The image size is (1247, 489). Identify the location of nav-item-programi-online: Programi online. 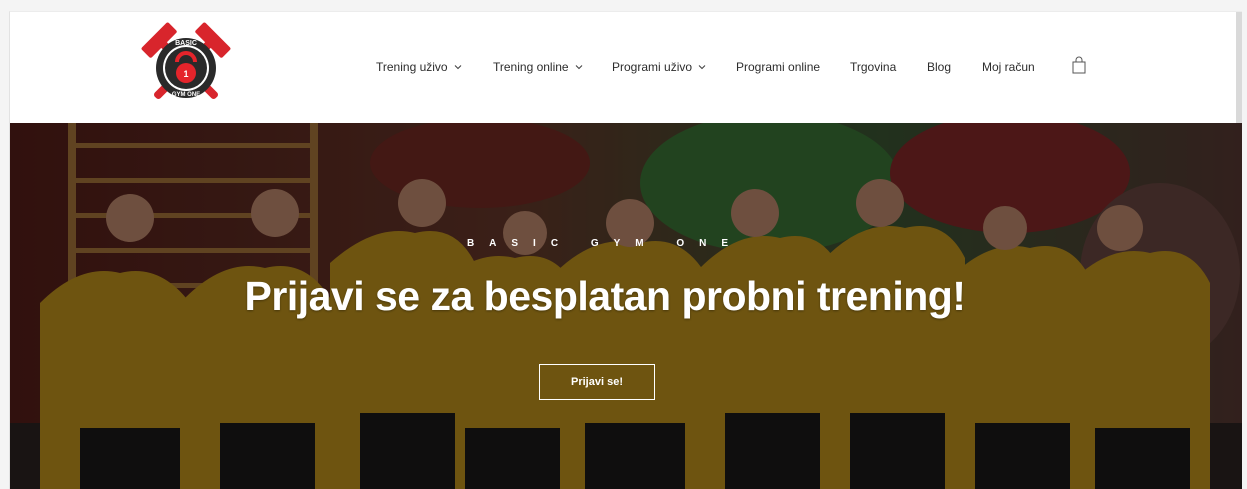
(778, 67).